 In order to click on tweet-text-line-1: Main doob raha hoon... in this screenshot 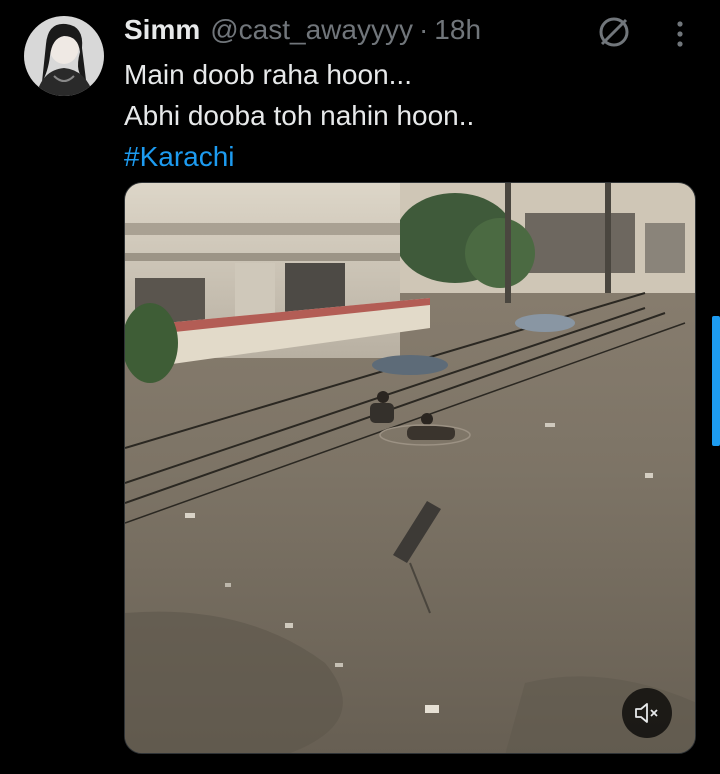, I will do `click(268, 74)`.